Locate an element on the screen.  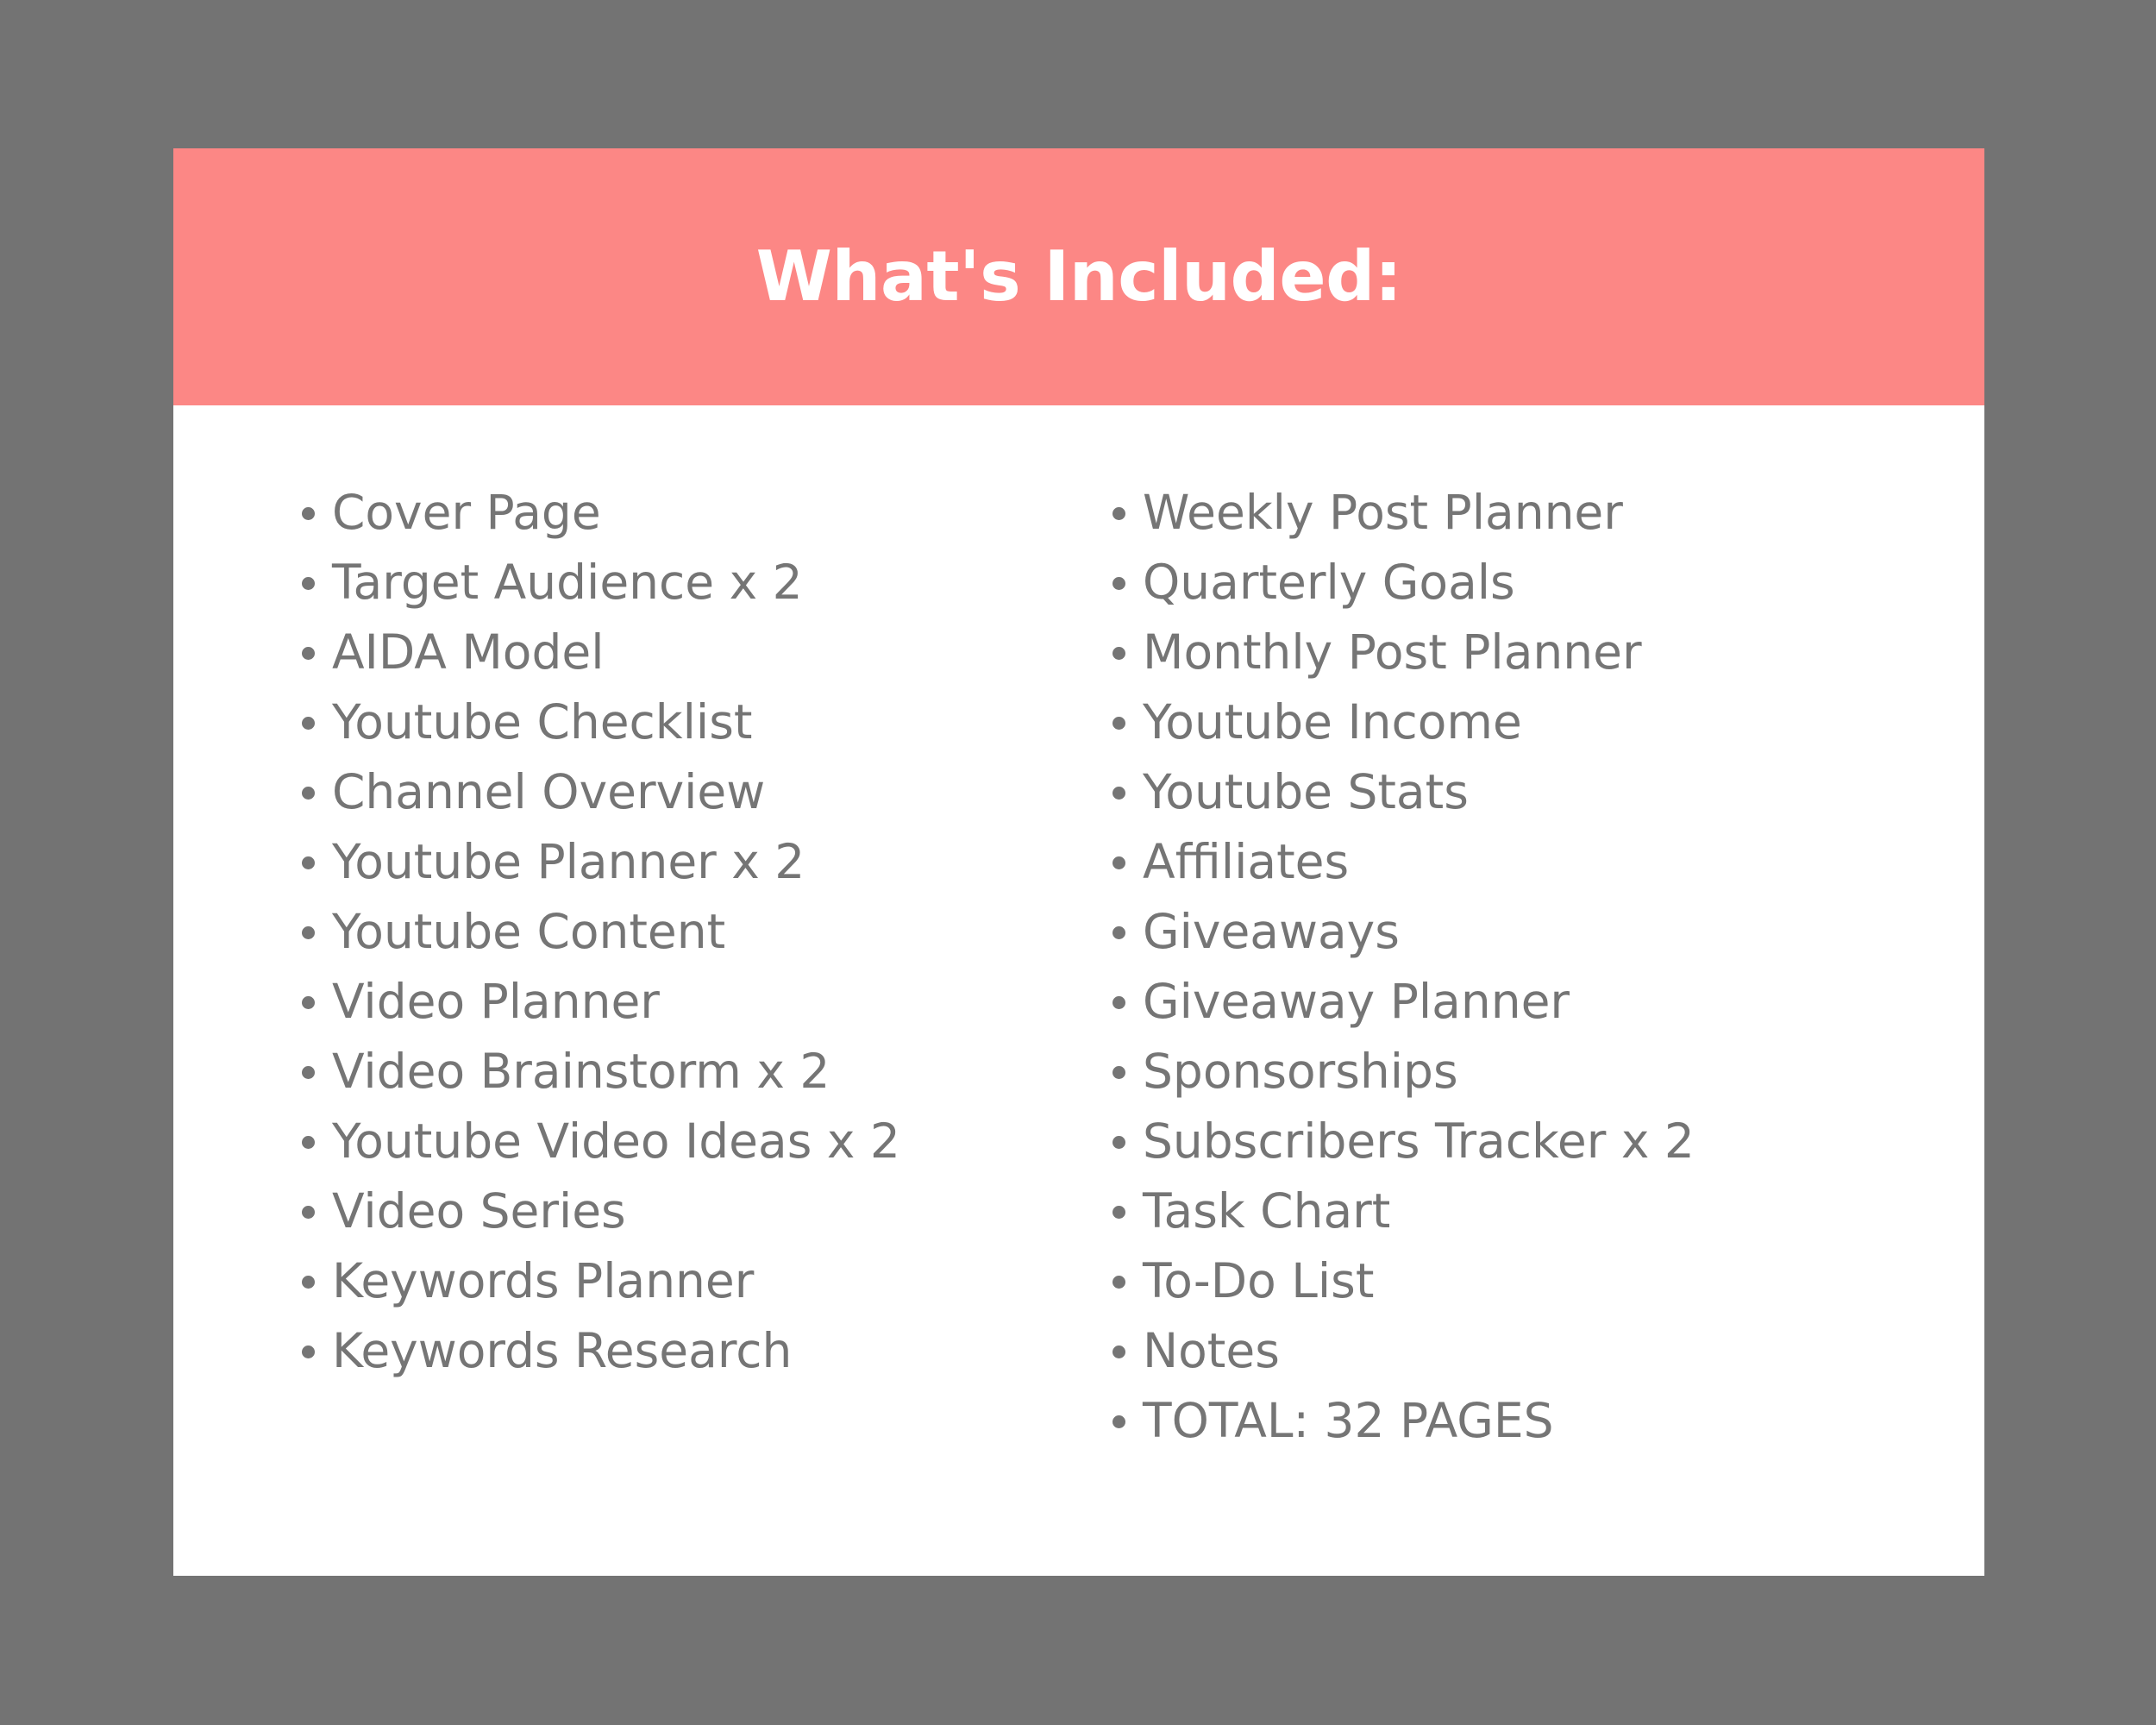
list-item-label: Video Planner is located at coordinates (496, 1001).